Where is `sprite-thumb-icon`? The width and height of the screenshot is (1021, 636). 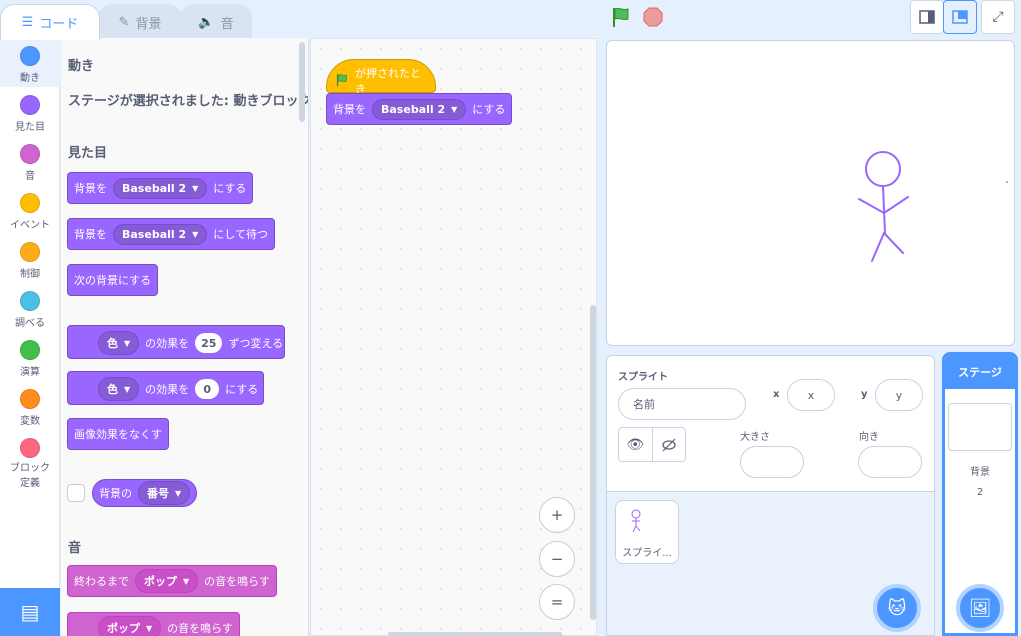 sprite-thumb-icon is located at coordinates (636, 521).